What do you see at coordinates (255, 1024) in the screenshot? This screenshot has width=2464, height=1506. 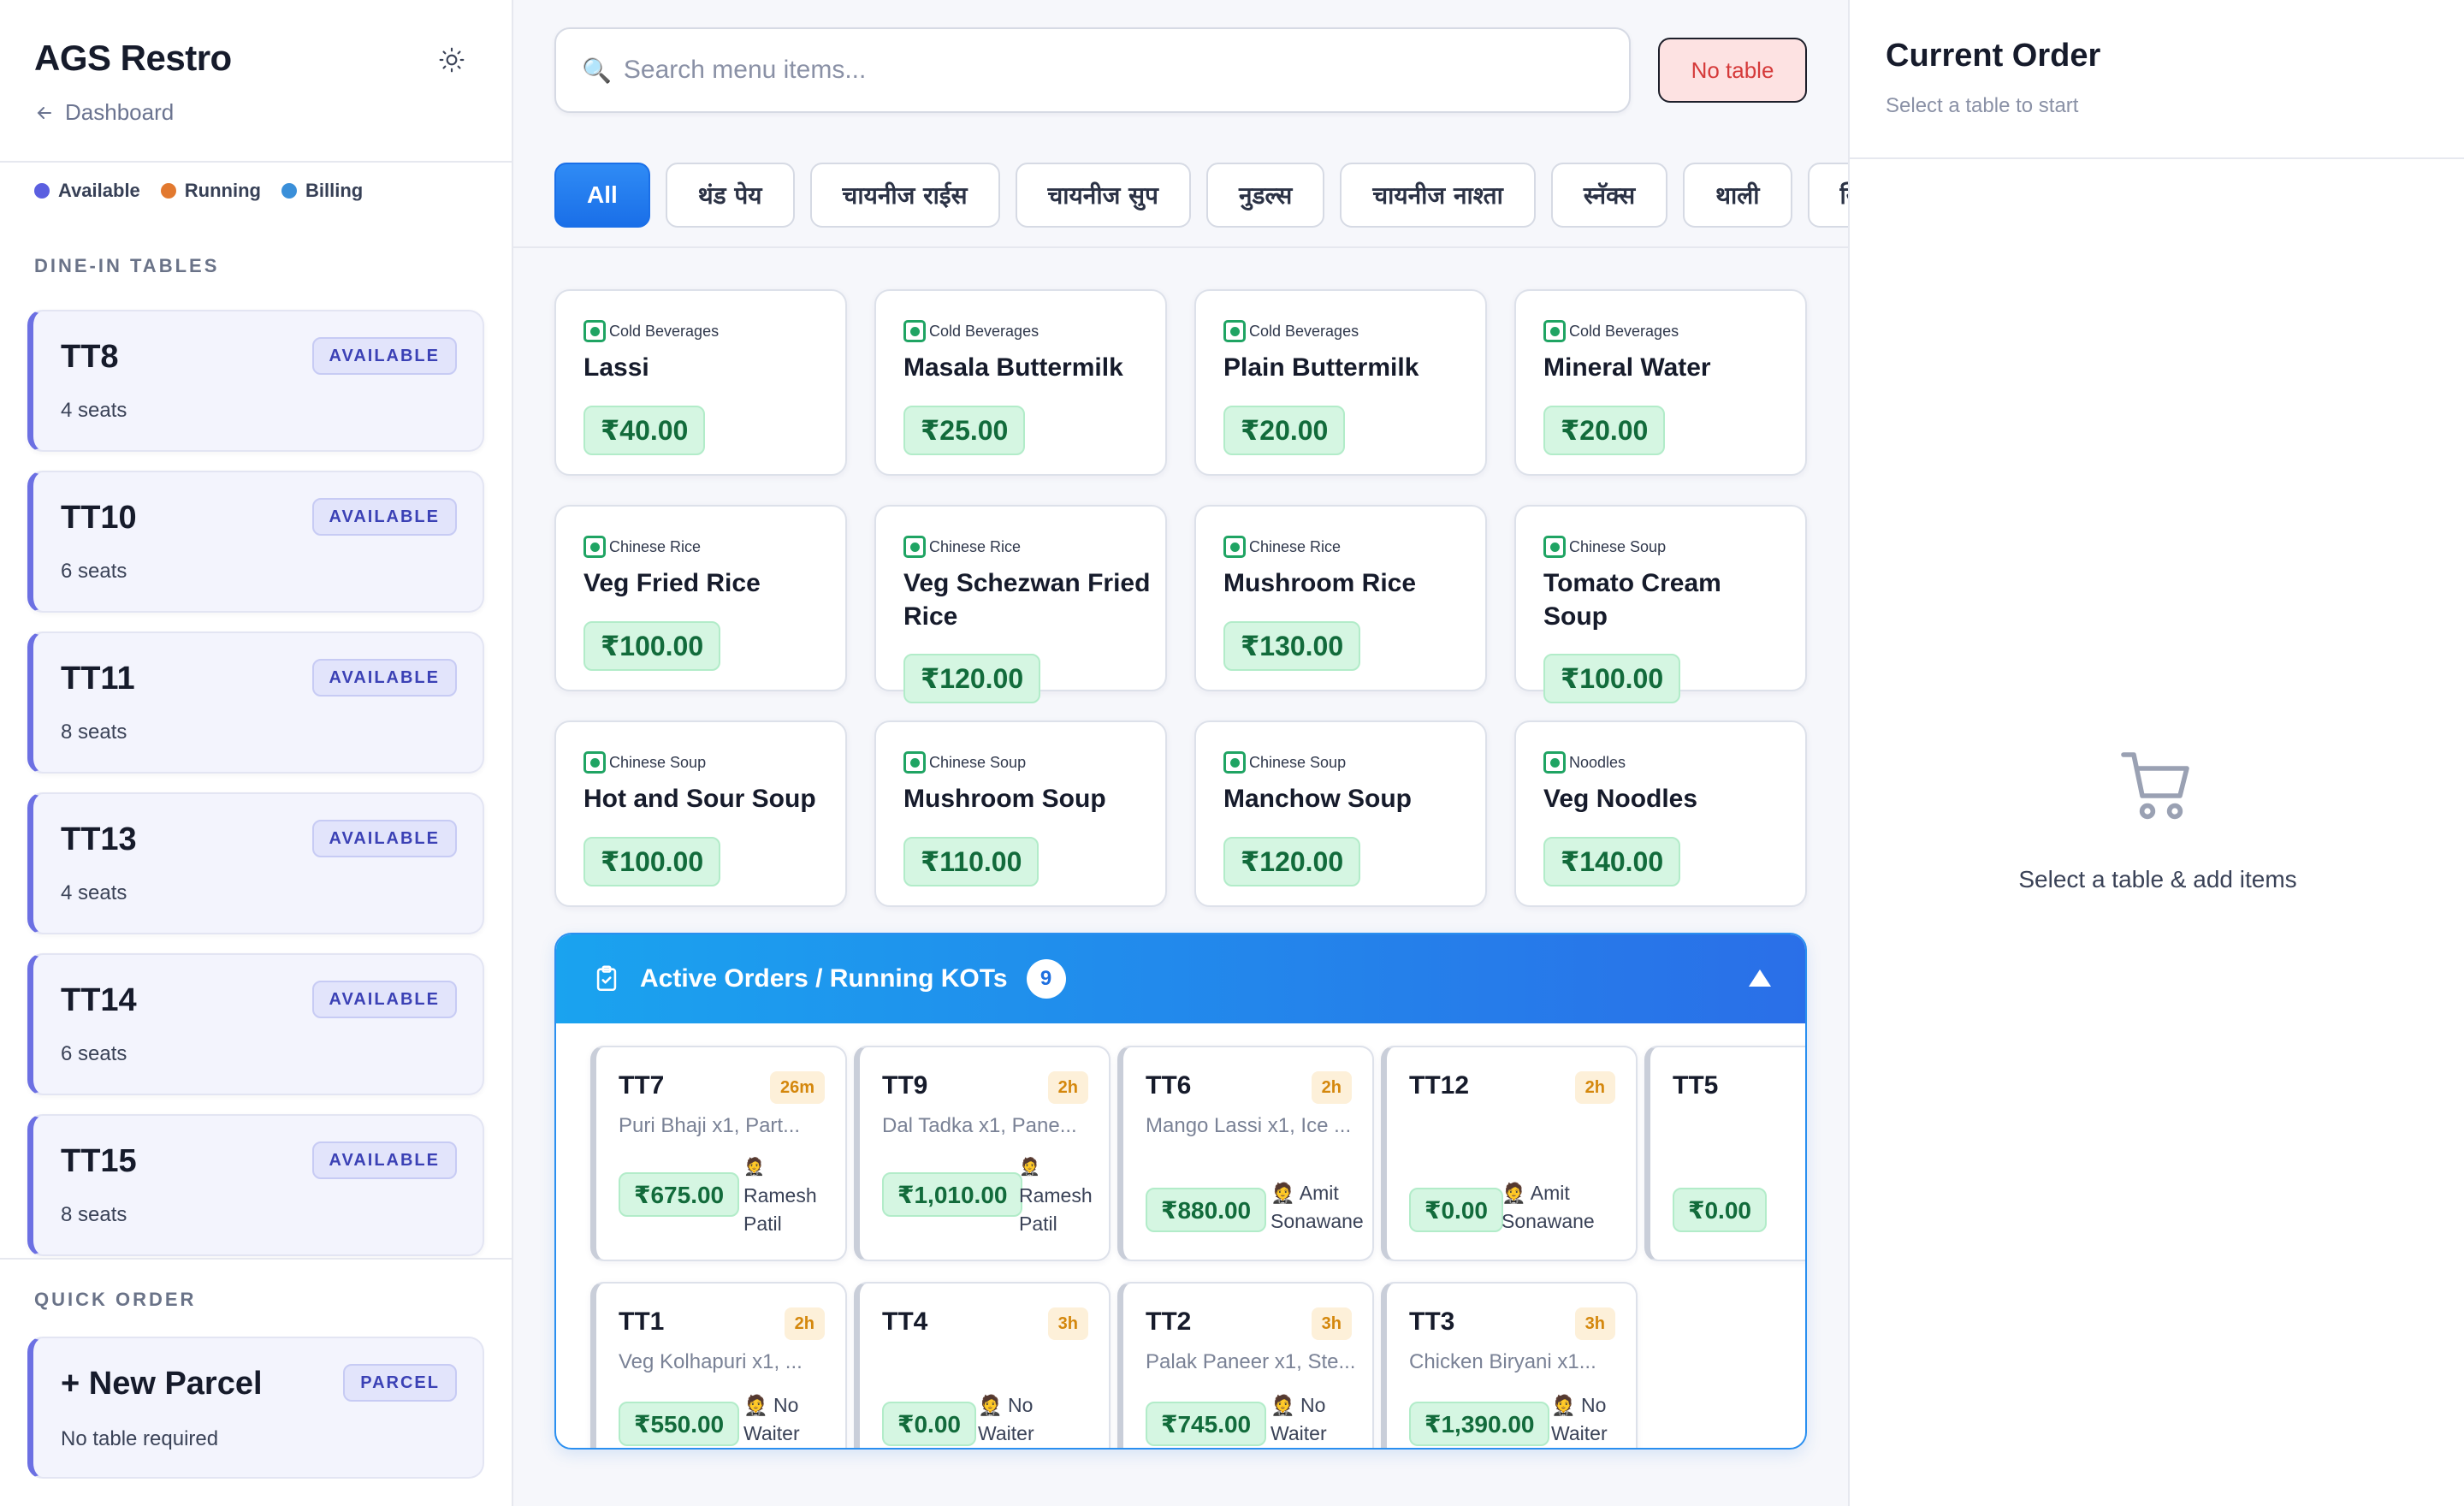 I see `table-card-tt14: TT14 AVAILABLE 6 seats` at bounding box center [255, 1024].